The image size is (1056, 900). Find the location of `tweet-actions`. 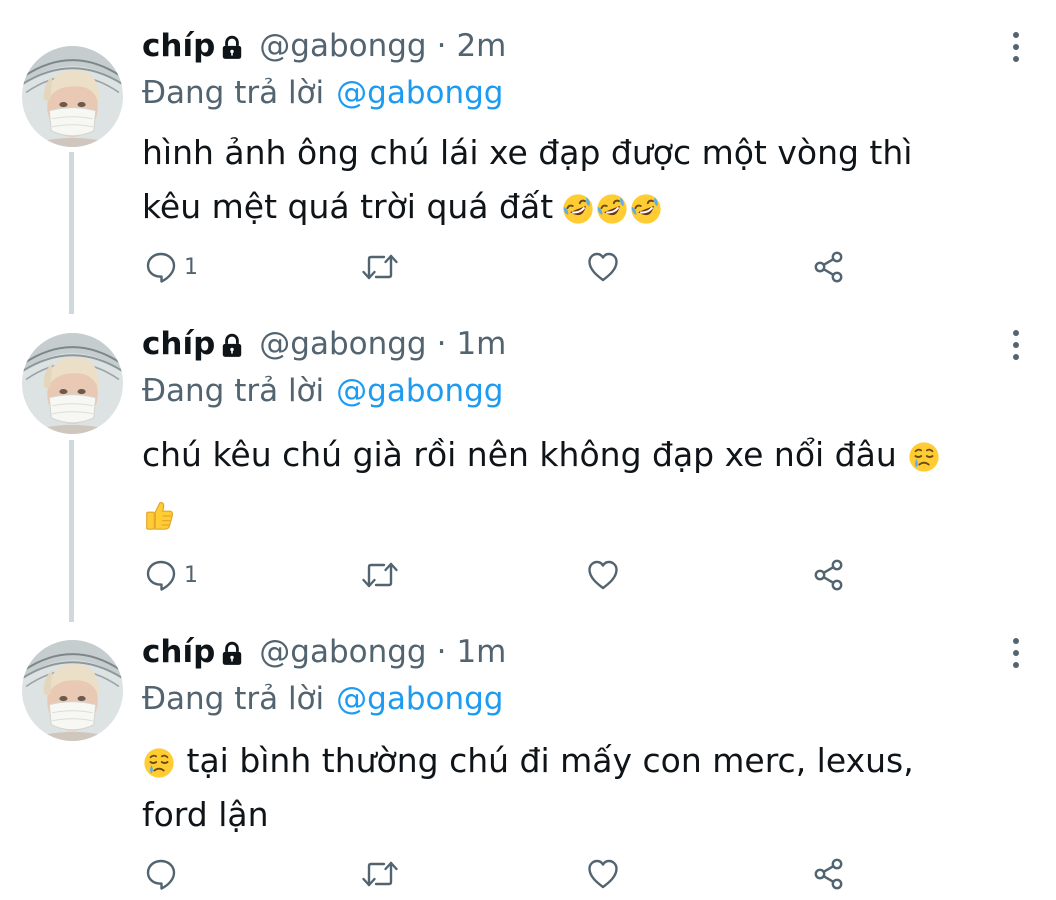

tweet-actions is located at coordinates (522, 874).